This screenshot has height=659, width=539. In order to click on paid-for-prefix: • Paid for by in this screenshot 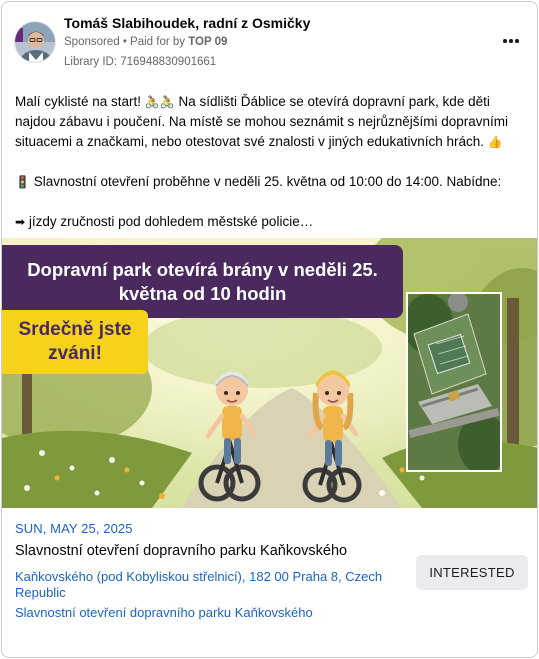, I will do `click(154, 42)`.